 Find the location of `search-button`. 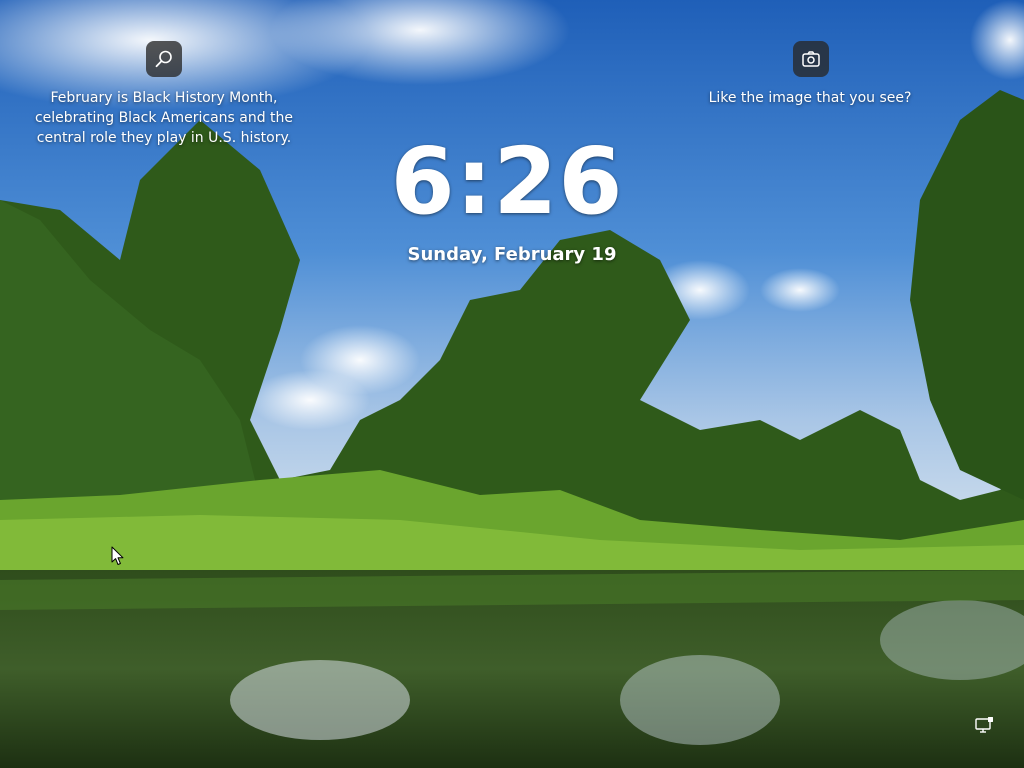

search-button is located at coordinates (164, 59).